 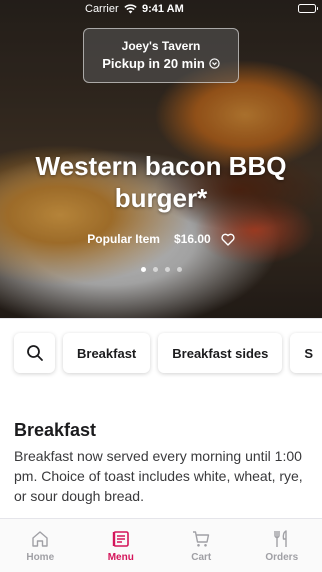 What do you see at coordinates (201, 539) in the screenshot?
I see `cart-icon` at bounding box center [201, 539].